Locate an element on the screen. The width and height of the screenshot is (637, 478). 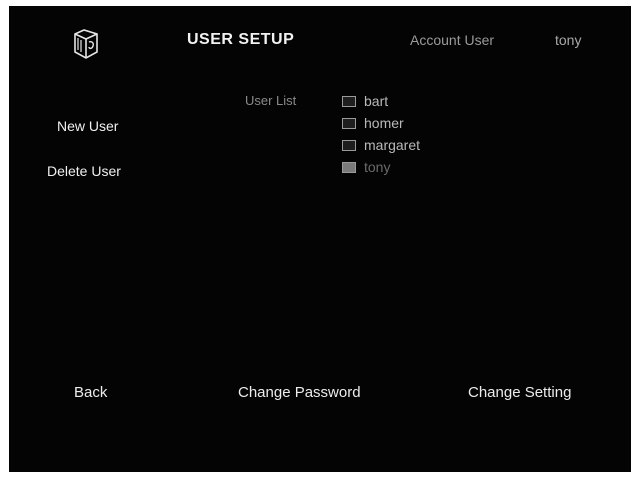
user-list-label: User List is located at coordinates (271, 100).